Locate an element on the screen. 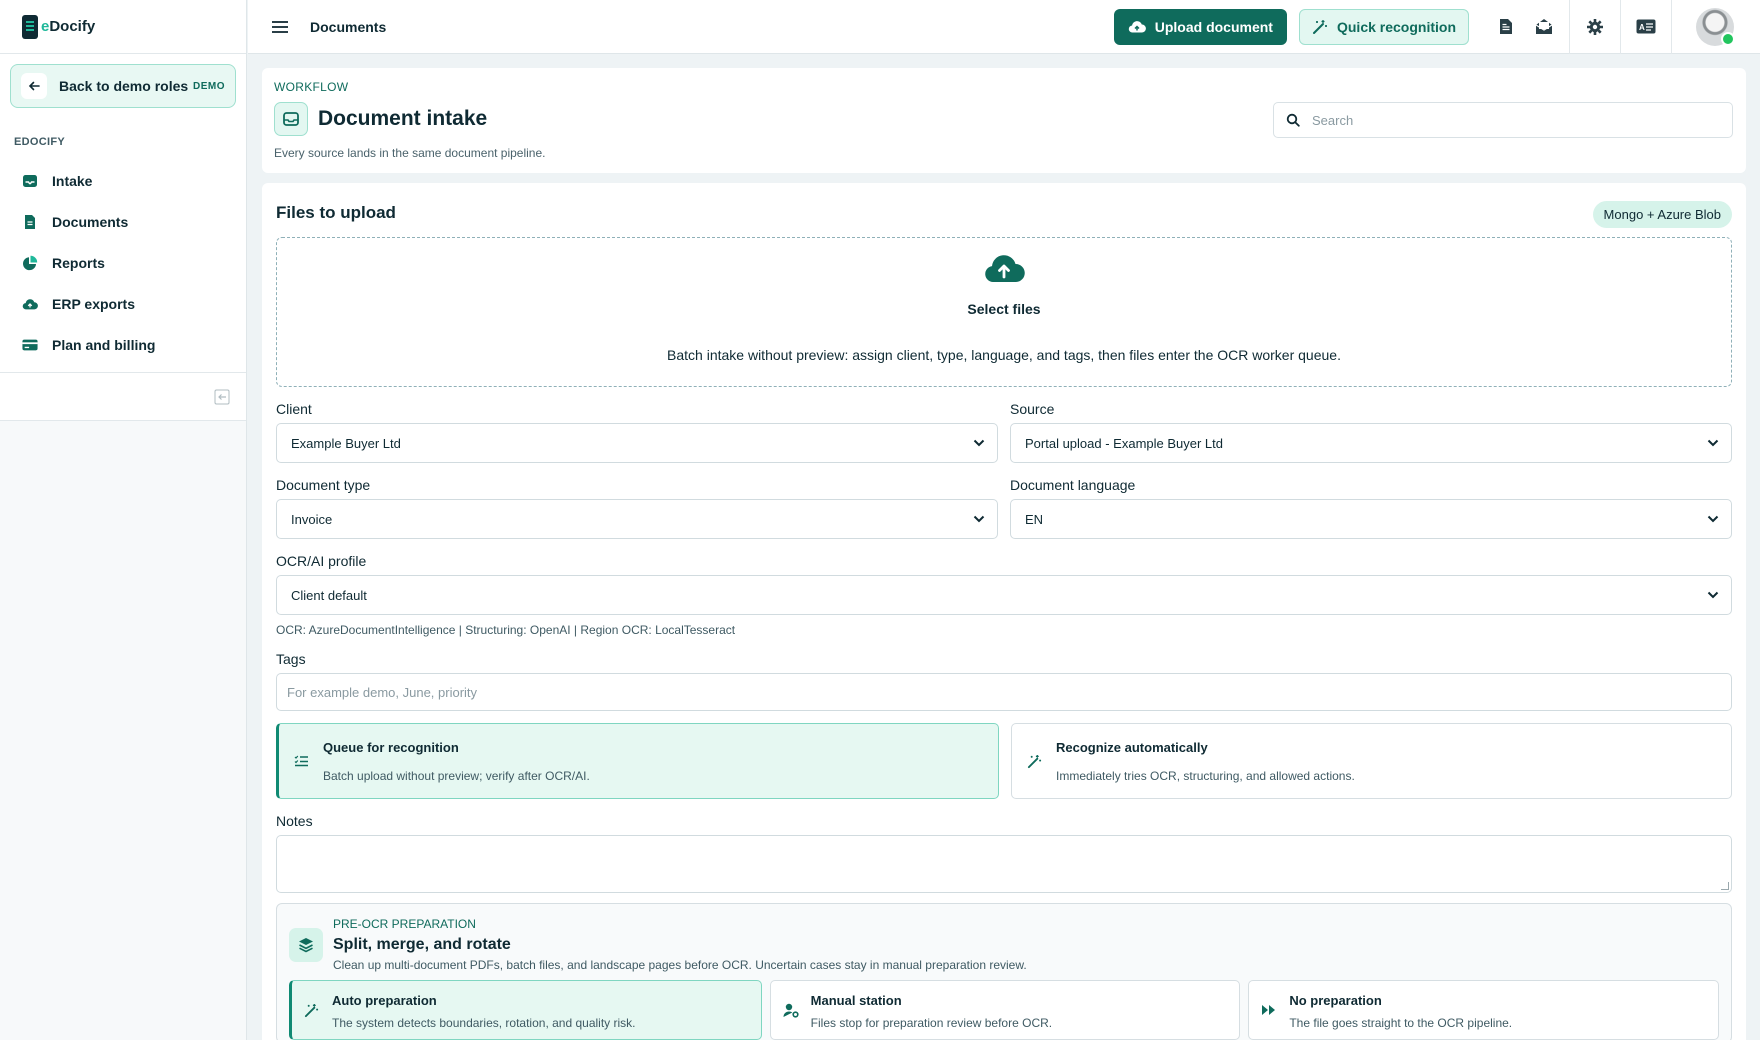  quick-recognition-label: Quick recognition is located at coordinates (1396, 26).